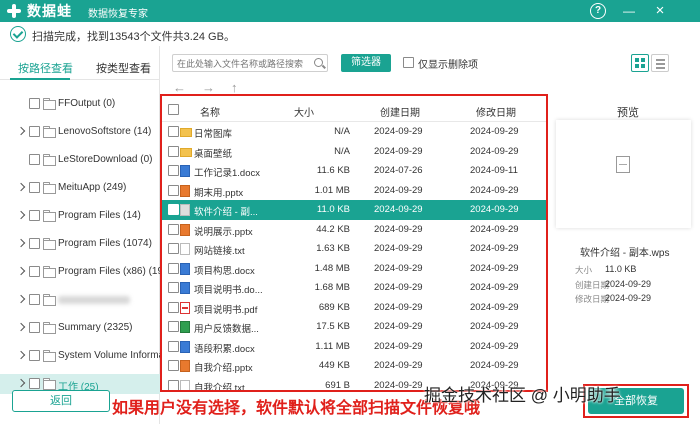  What do you see at coordinates (598, 11) in the screenshot?
I see `help-button: ?` at bounding box center [598, 11].